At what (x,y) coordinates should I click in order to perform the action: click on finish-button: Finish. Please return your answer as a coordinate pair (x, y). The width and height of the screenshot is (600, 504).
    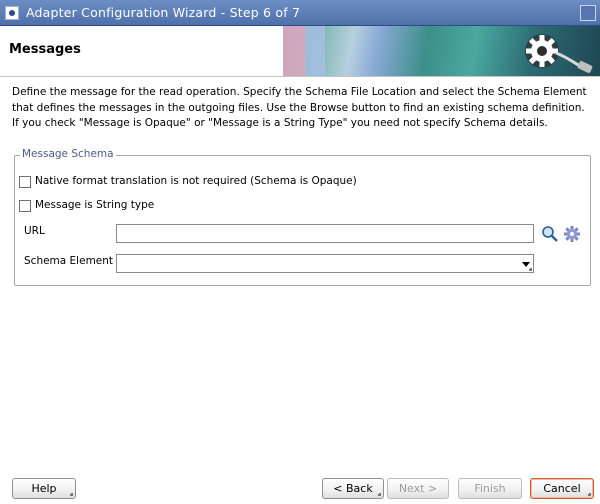
    Looking at the image, I should click on (490, 488).